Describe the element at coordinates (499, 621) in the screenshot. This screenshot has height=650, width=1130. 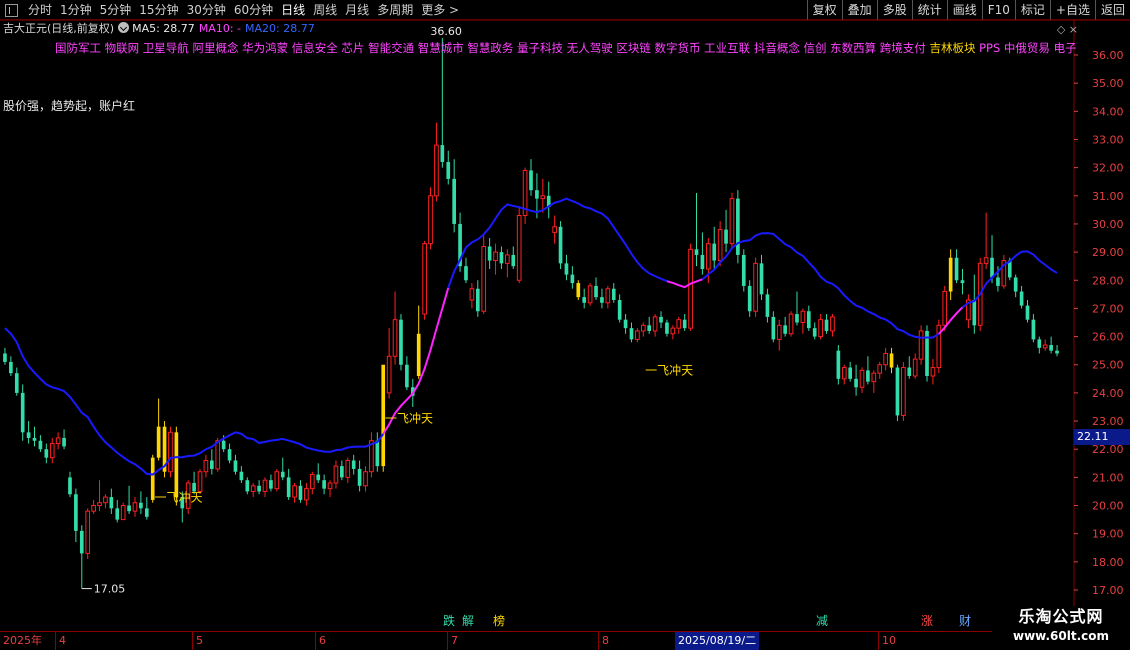
I see `signal-bang: 榜` at that location.